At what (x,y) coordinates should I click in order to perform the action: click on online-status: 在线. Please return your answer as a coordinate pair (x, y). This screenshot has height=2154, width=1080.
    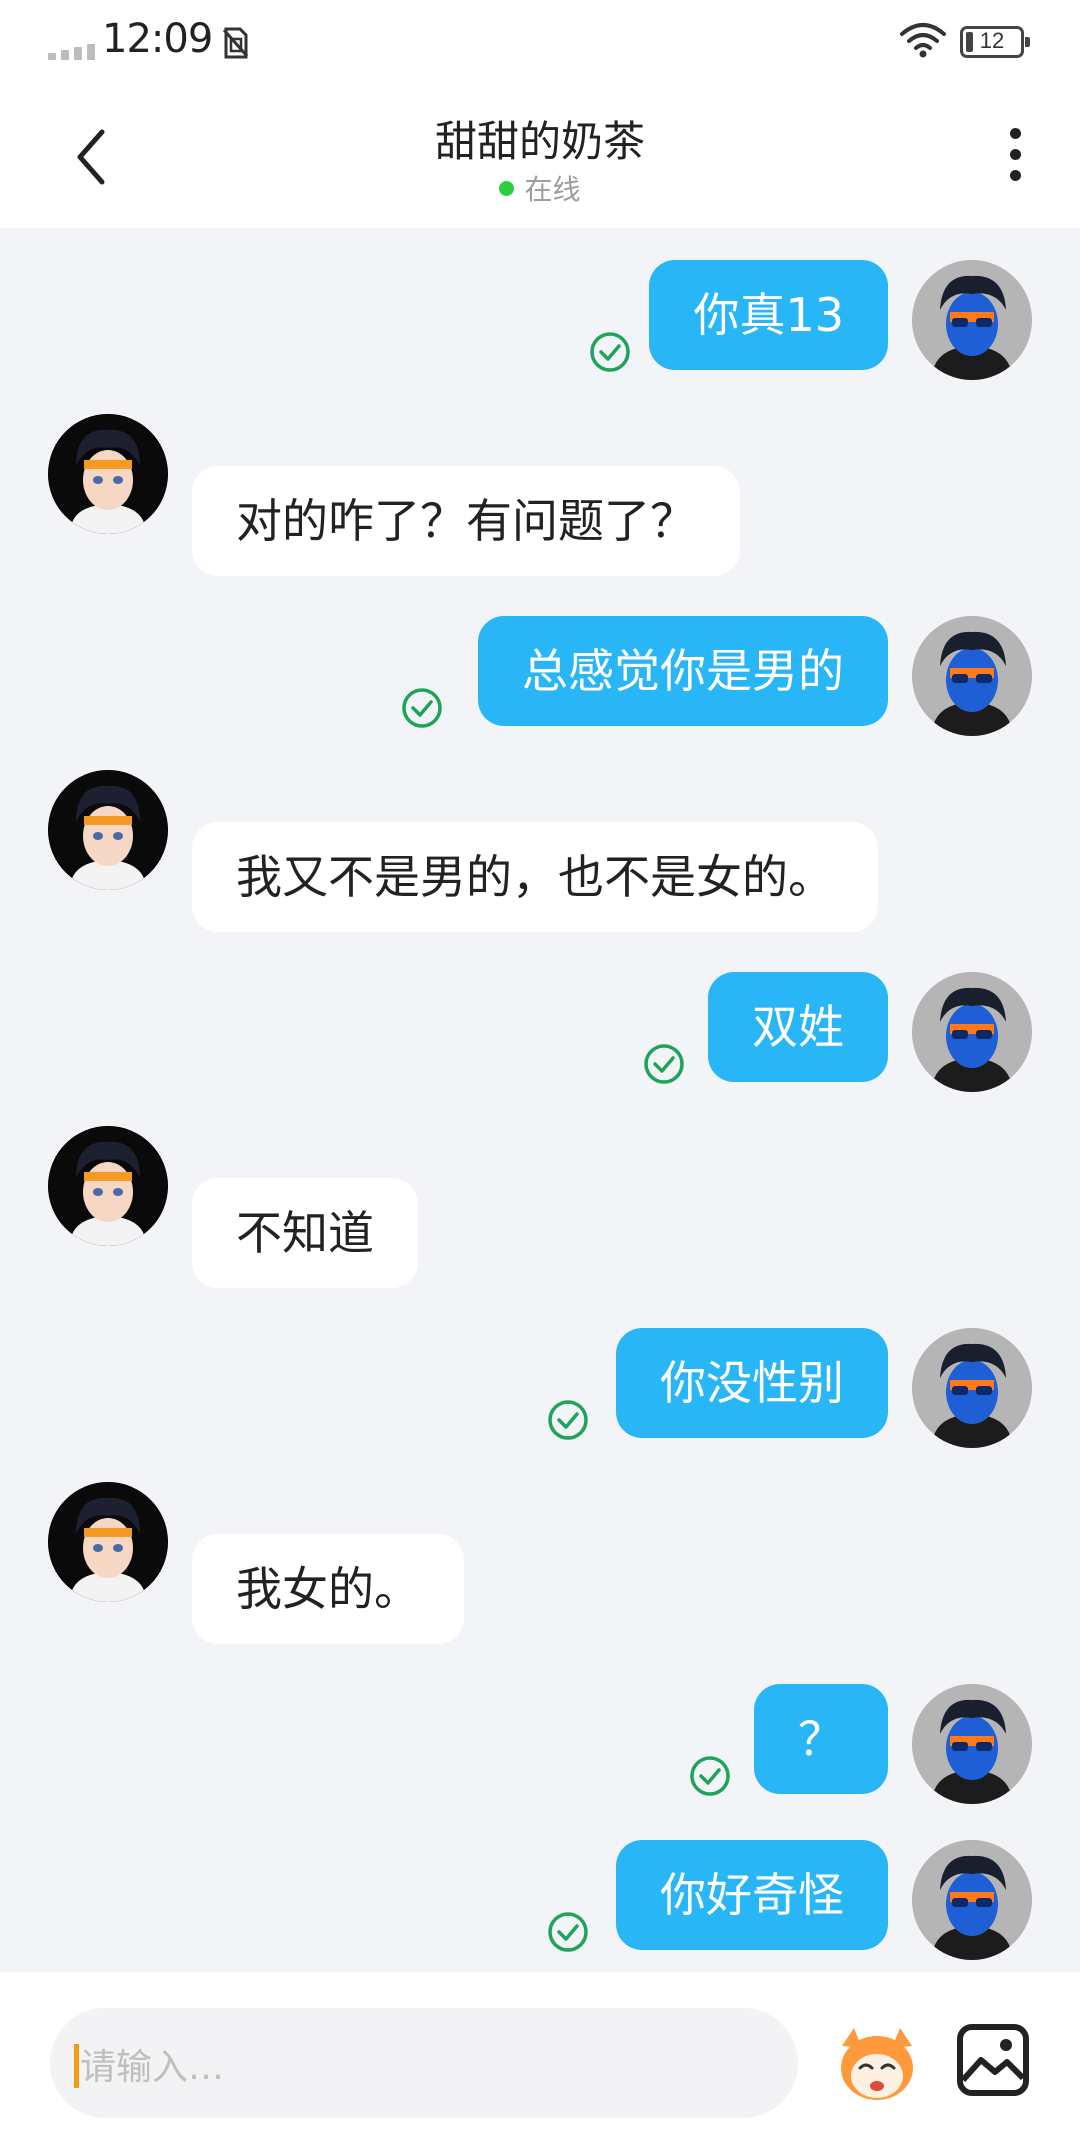
    Looking at the image, I should click on (540, 188).